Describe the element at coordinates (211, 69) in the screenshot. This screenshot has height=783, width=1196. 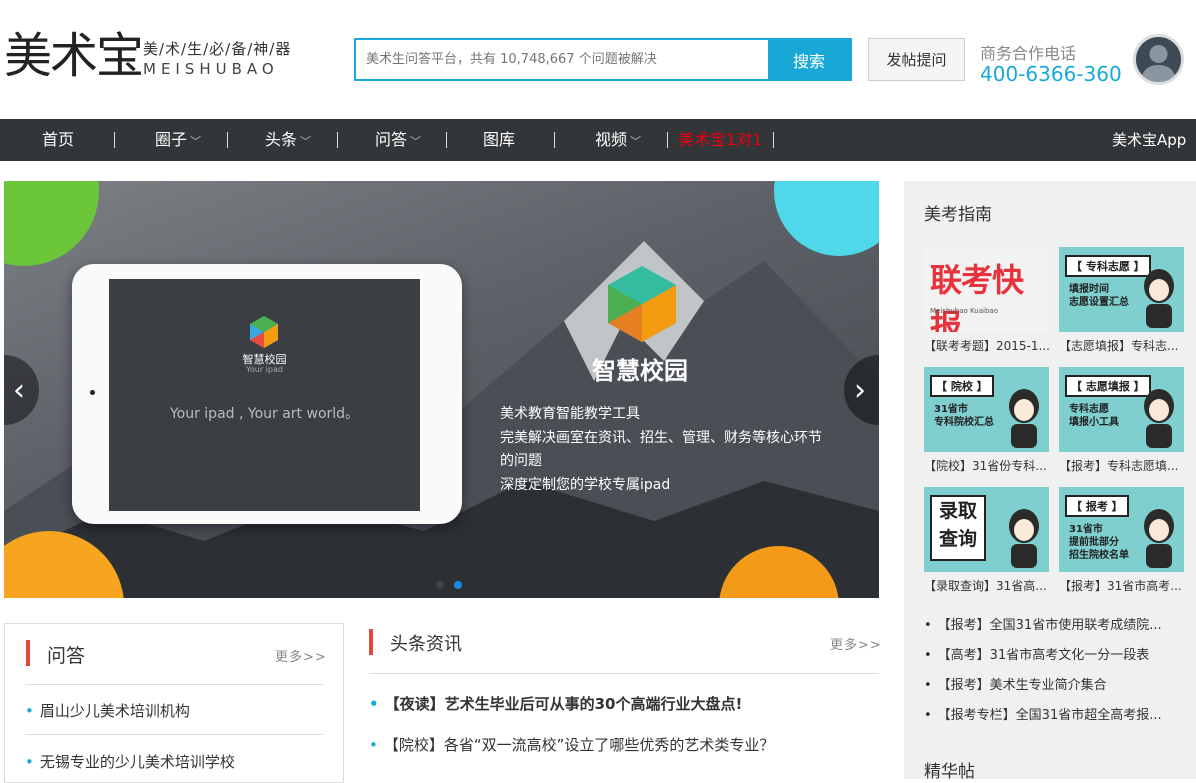
I see `logo-pinyin: MEISHUBAO` at that location.